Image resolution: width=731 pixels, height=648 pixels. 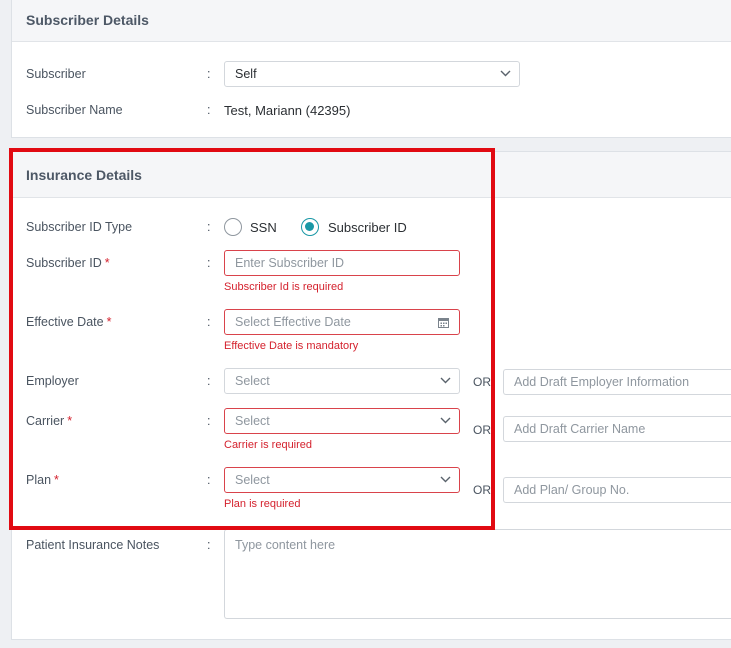 I want to click on subscriber-name-value: Test, Mariann (42395), so click(x=287, y=110).